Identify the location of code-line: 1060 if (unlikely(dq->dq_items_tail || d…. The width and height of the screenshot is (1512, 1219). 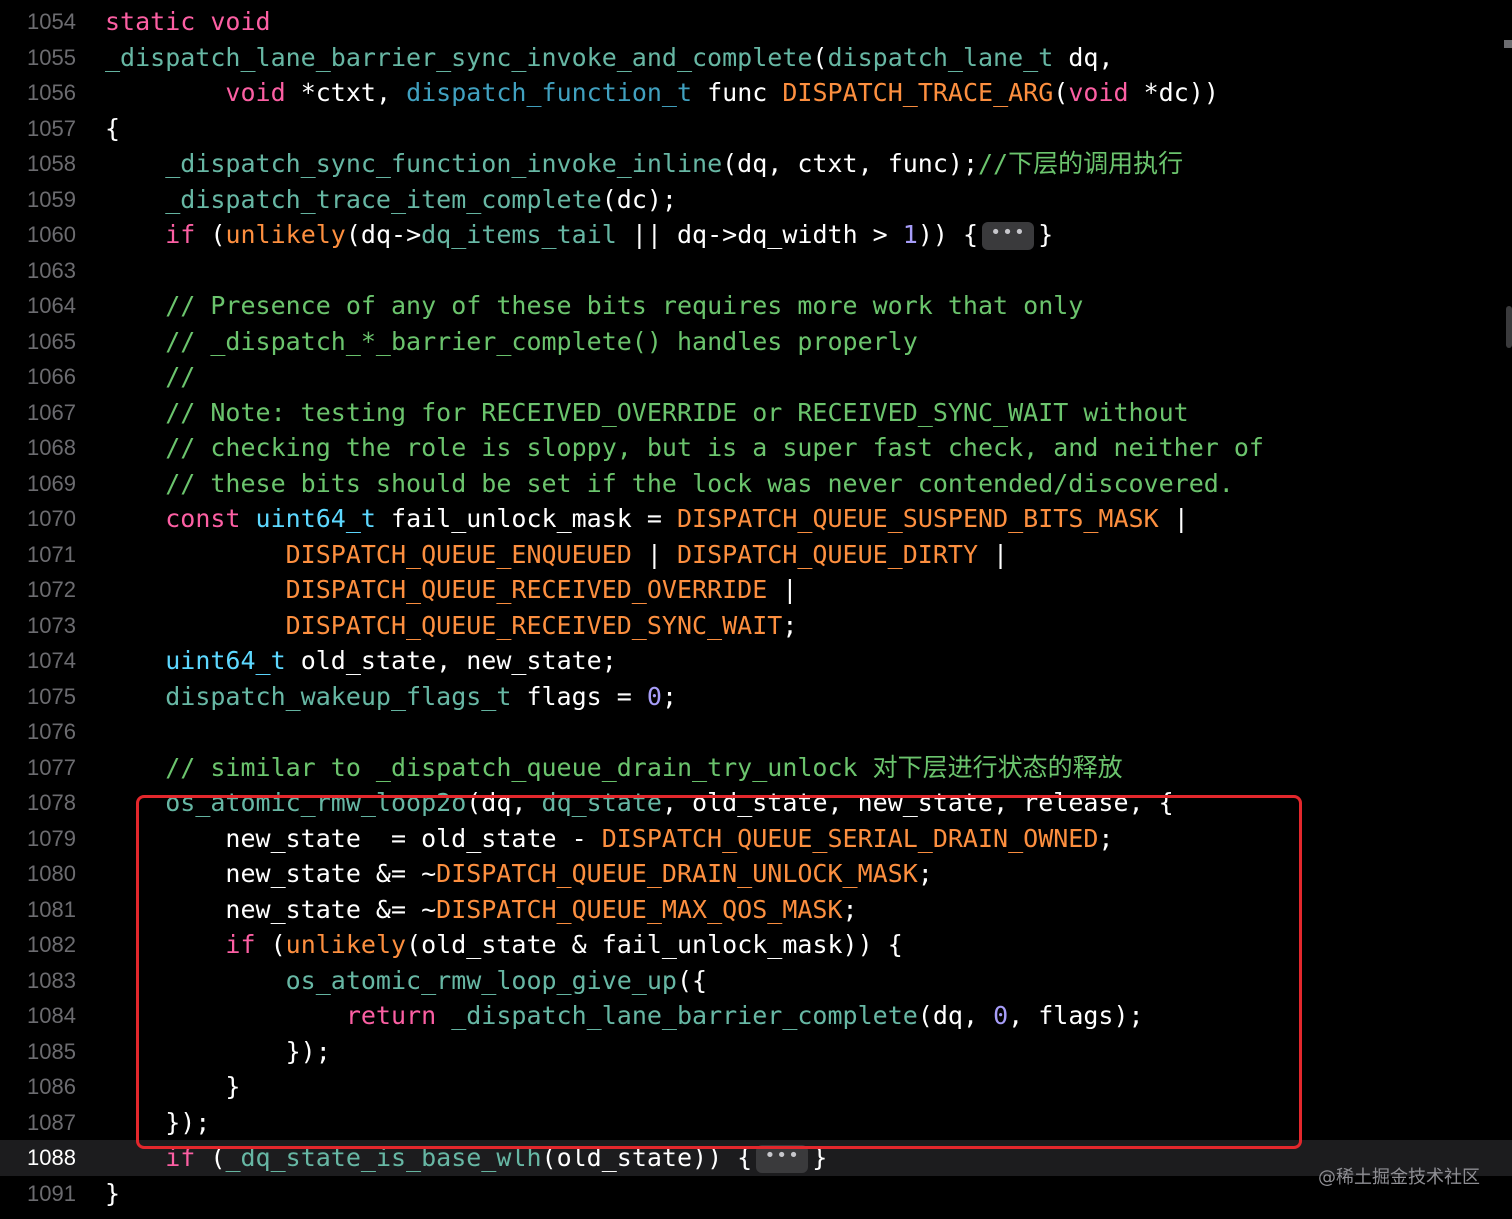
(756, 235).